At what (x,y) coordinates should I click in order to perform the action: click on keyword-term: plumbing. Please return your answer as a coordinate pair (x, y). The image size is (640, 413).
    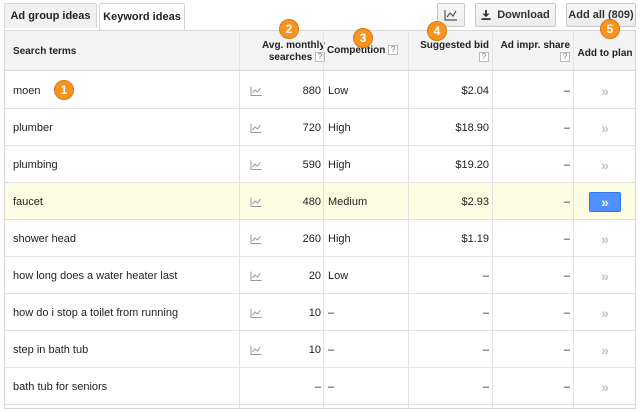
    Looking at the image, I should click on (35, 164).